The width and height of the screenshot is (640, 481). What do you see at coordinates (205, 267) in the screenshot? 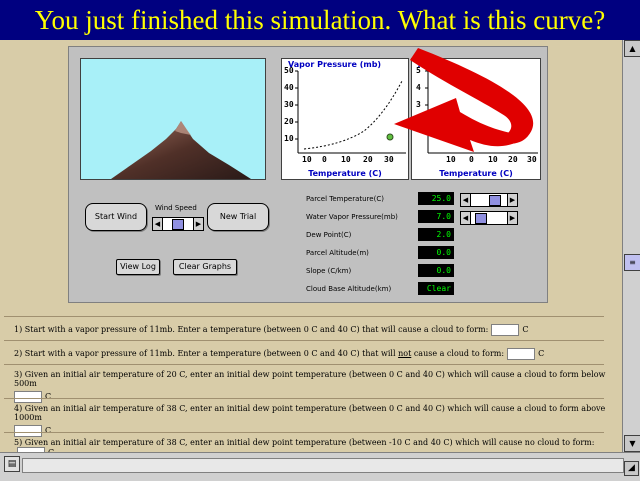
I see `clear-graphs-button: Clear Graphs` at bounding box center [205, 267].